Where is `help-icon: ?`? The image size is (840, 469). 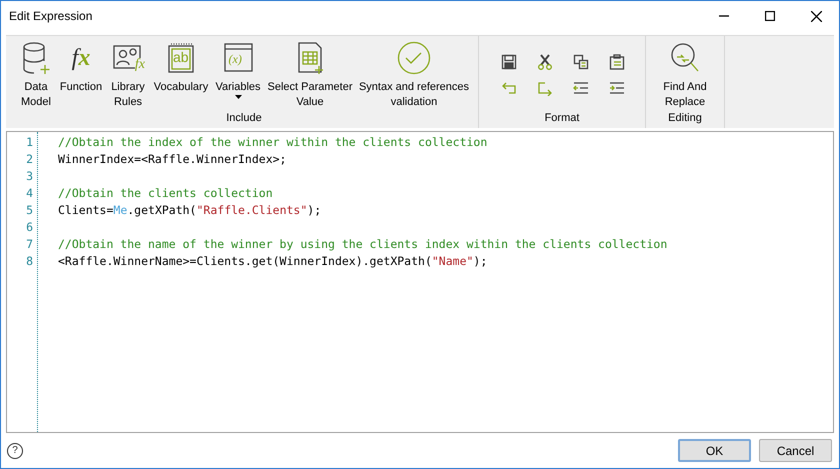 help-icon: ? is located at coordinates (15, 450).